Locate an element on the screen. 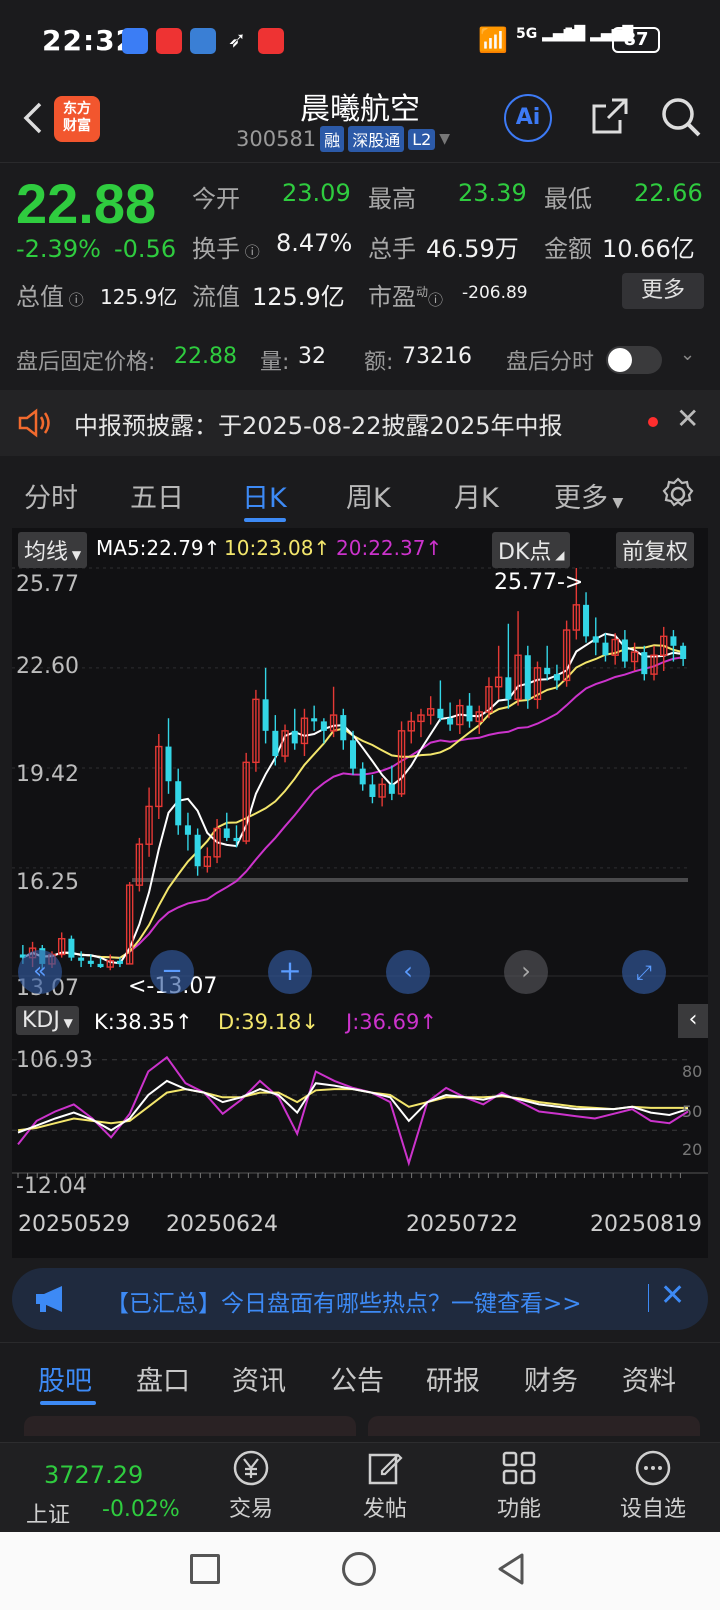 Image resolution: width=720 pixels, height=1610 pixels. date-tick-3: 20250722 is located at coordinates (462, 1224).